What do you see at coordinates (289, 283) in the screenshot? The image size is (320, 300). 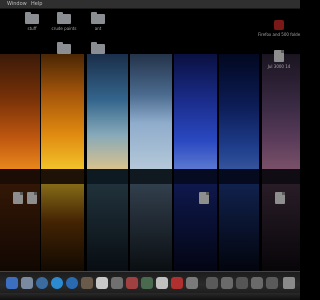 I see `trash-icon` at bounding box center [289, 283].